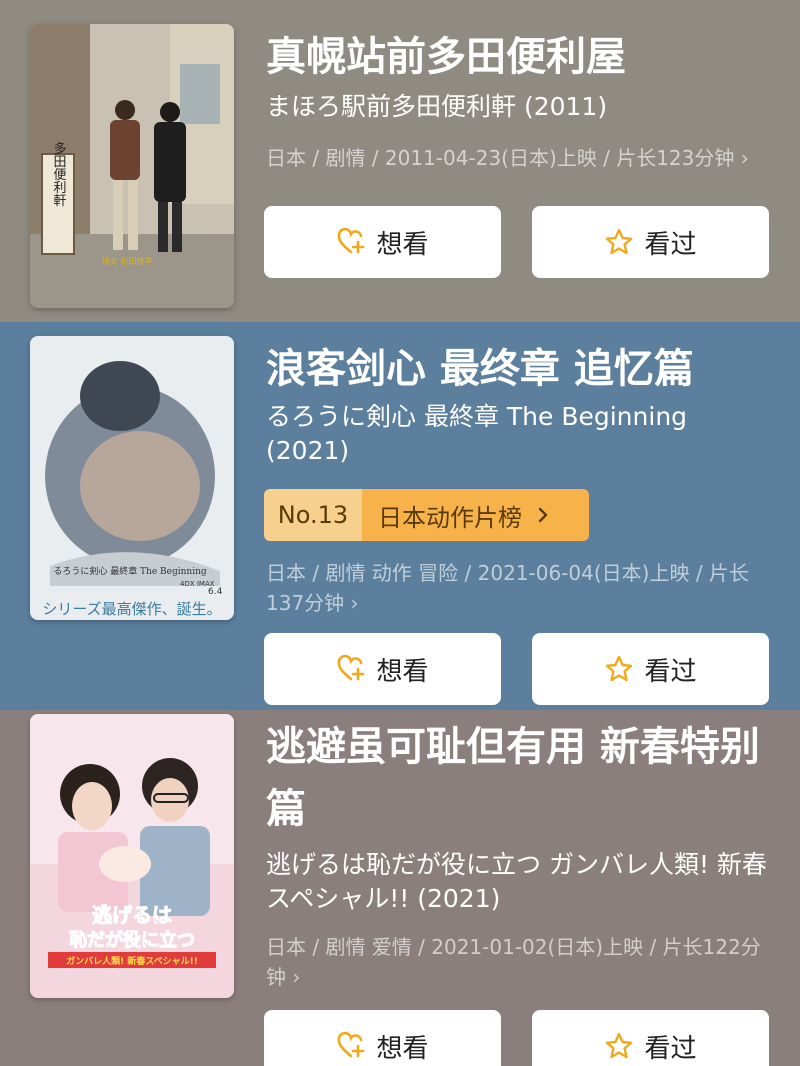 Image resolution: width=800 pixels, height=1066 pixels. Describe the element at coordinates (215, 592) in the screenshot. I see `poster-date: 6.4` at that location.